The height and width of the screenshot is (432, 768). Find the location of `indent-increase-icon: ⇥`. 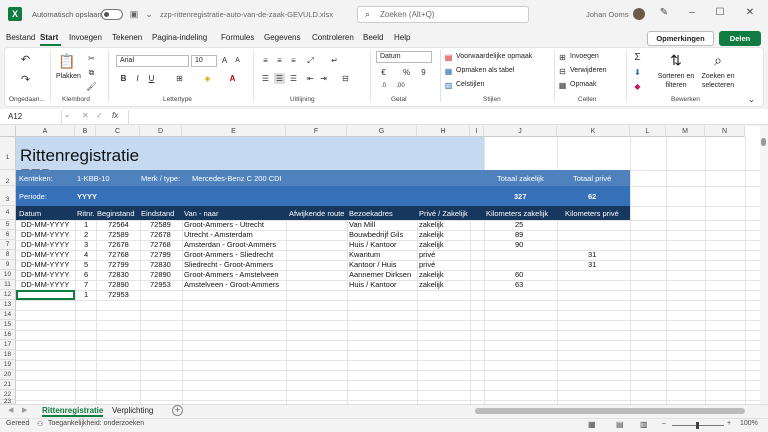

indent-increase-icon: ⇥ is located at coordinates (323, 78).